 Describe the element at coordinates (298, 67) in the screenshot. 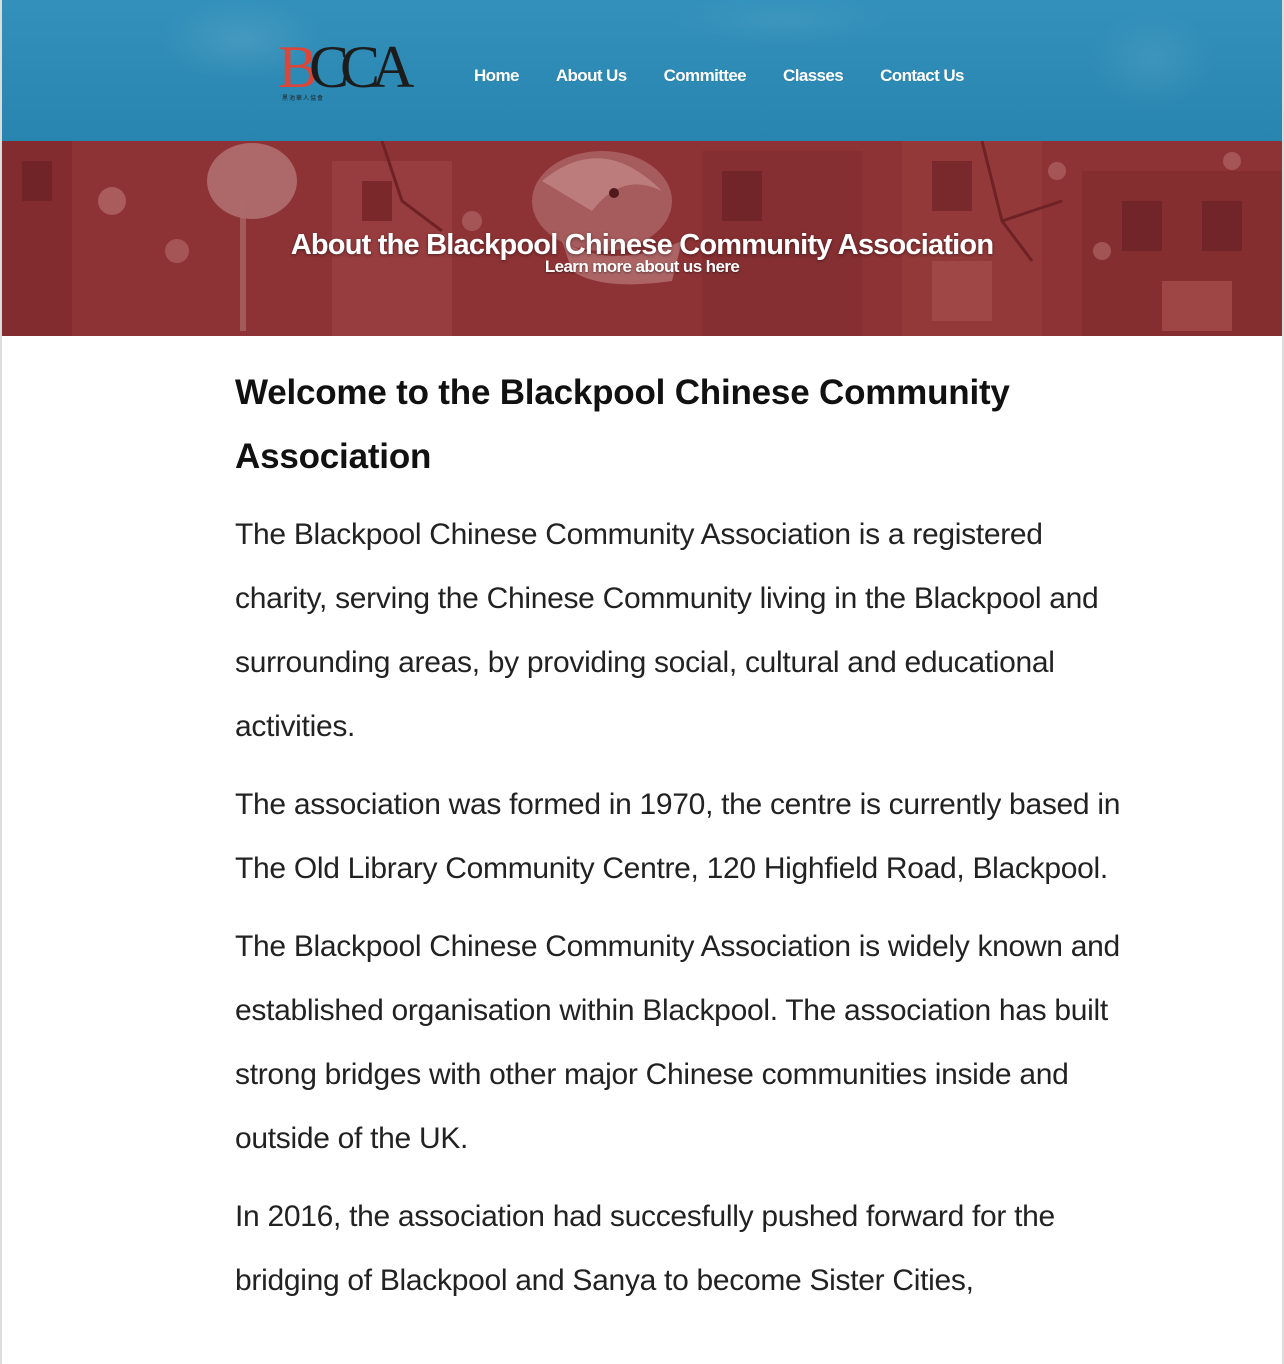

I see `logo-letter-b: B` at that location.